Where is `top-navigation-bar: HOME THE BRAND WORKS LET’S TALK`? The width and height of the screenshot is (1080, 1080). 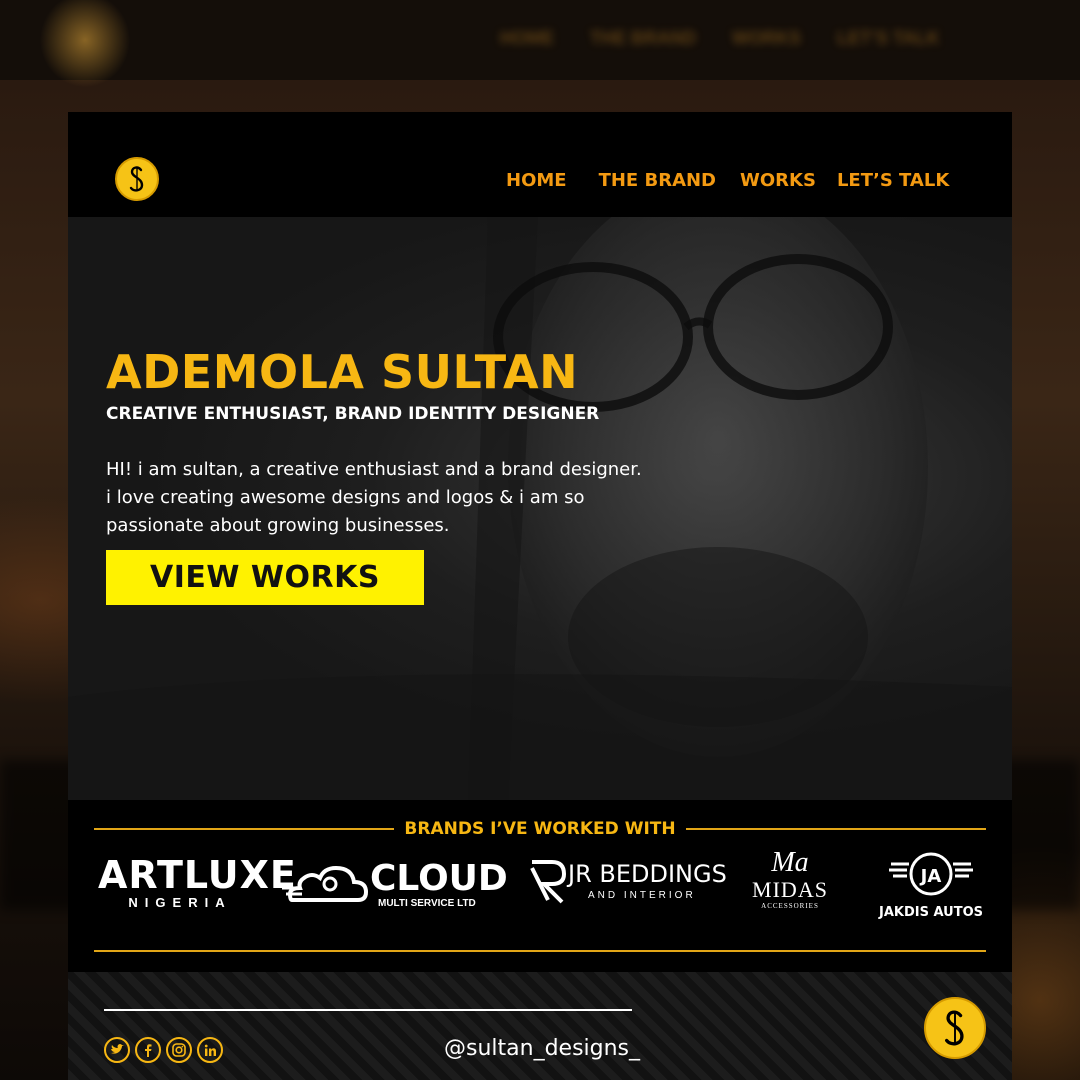
top-navigation-bar: HOME THE BRAND WORKS LET’S TALK is located at coordinates (540, 164).